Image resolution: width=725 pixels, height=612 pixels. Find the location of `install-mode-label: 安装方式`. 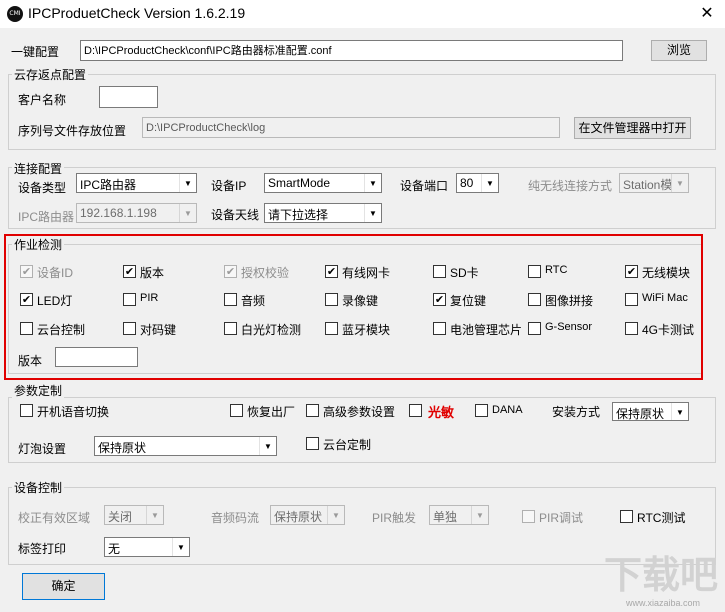

install-mode-label: 安装方式 is located at coordinates (576, 412).